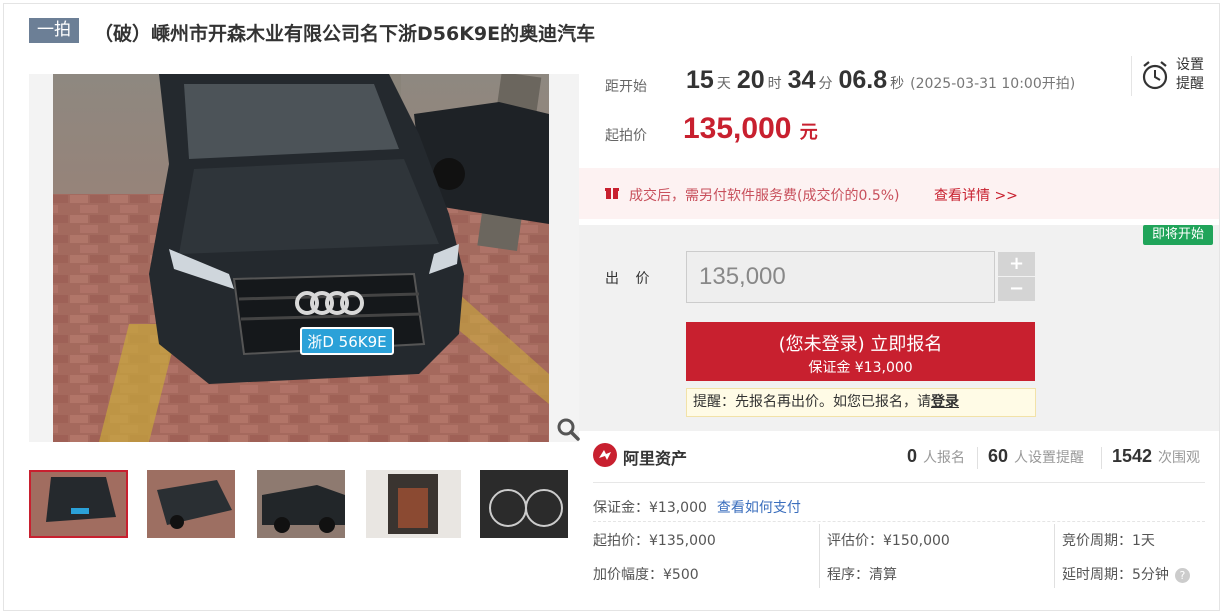  I want to click on start-price-value: 135,000 元, so click(750, 128).